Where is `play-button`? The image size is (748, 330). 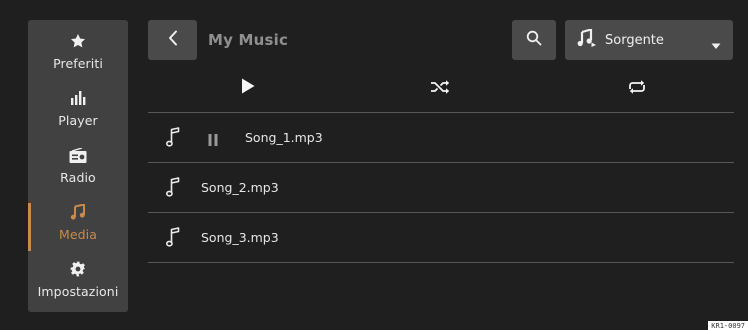
play-button is located at coordinates (248, 88).